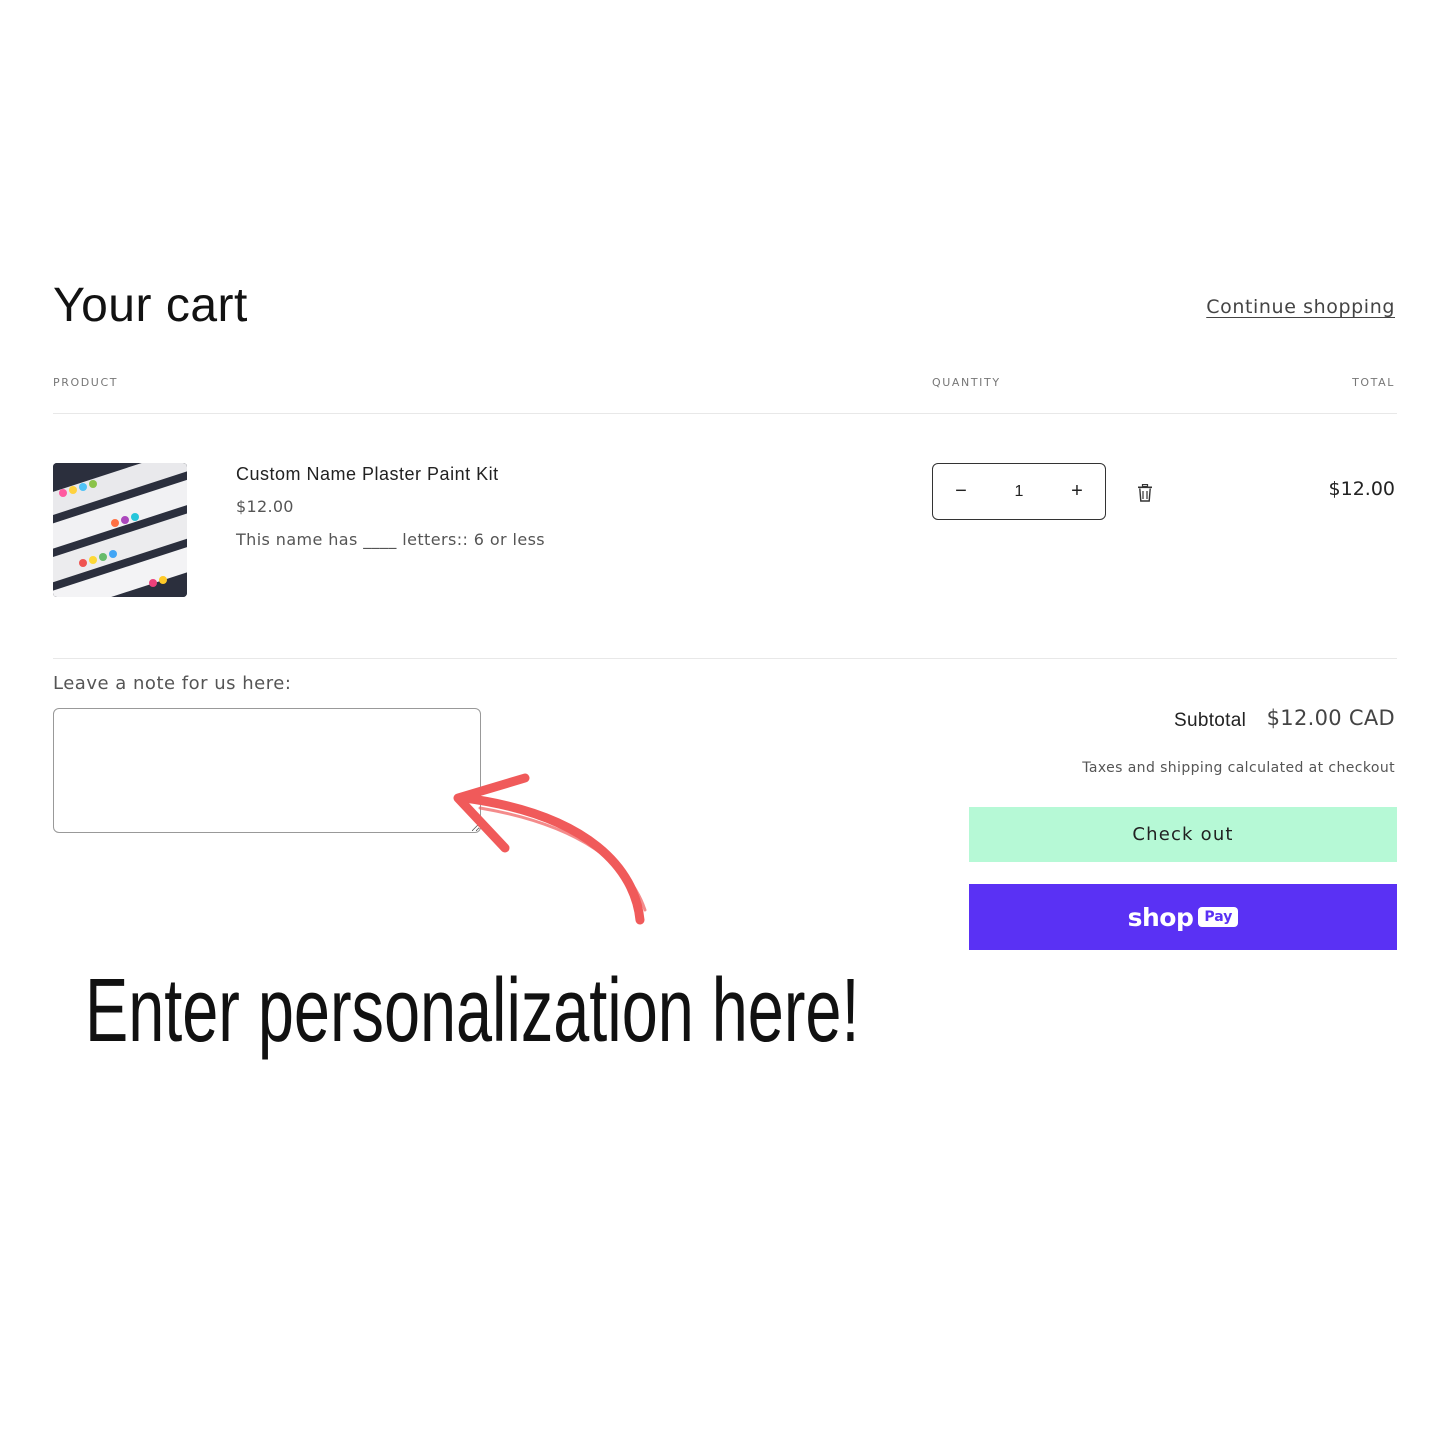 This screenshot has width=1445, height=1445. Describe the element at coordinates (1145, 492) in the screenshot. I see `trash-icon` at that location.